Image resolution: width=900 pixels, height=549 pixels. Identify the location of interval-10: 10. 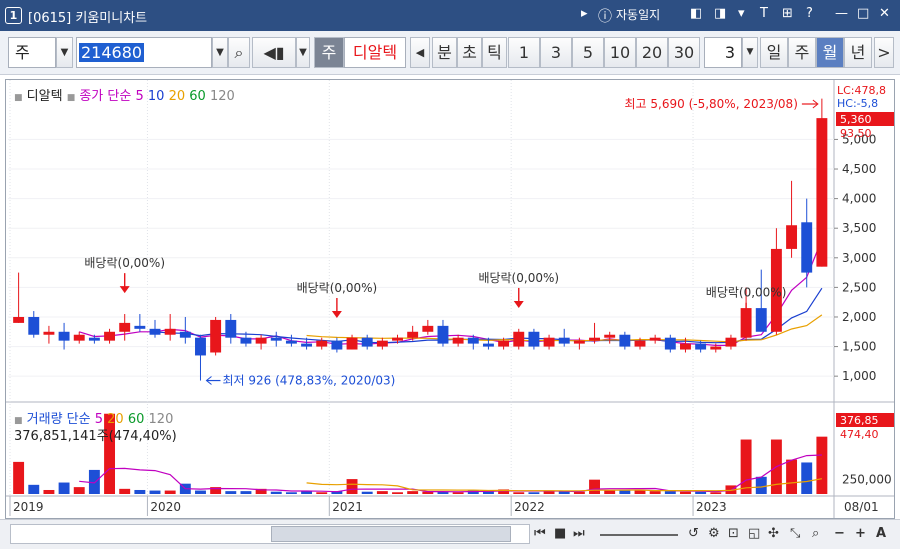
(620, 52).